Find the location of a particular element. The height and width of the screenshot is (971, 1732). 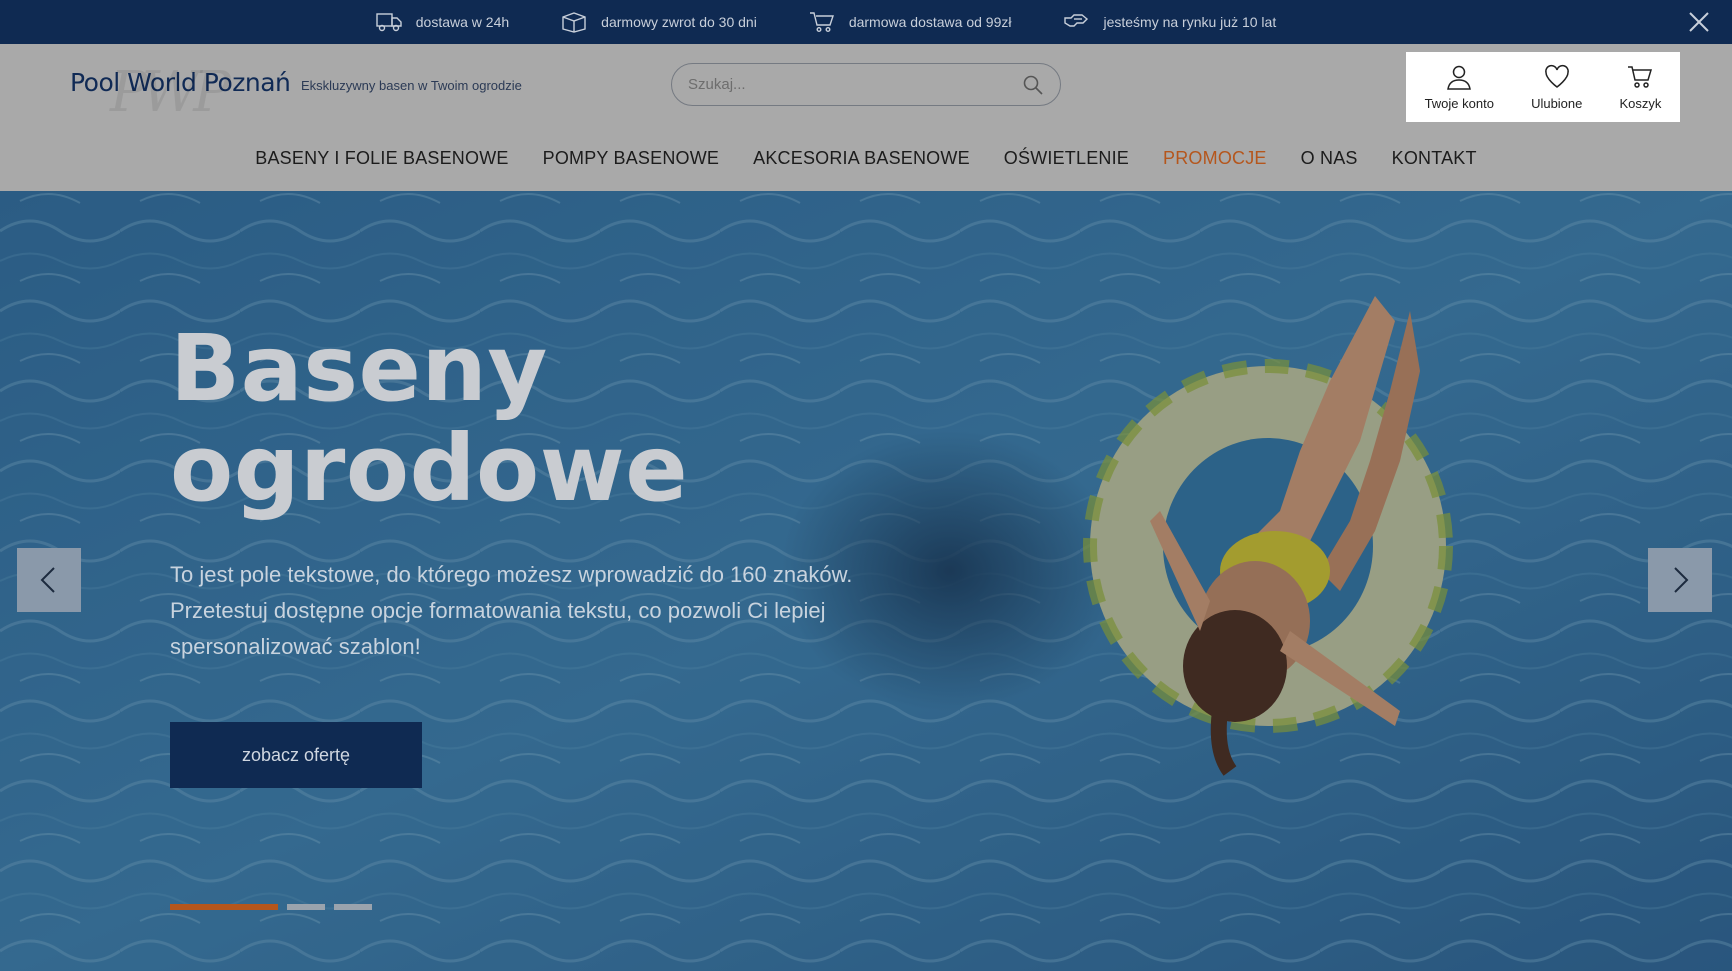

logo: PWP Pool World Poznań is located at coordinates (180, 92).